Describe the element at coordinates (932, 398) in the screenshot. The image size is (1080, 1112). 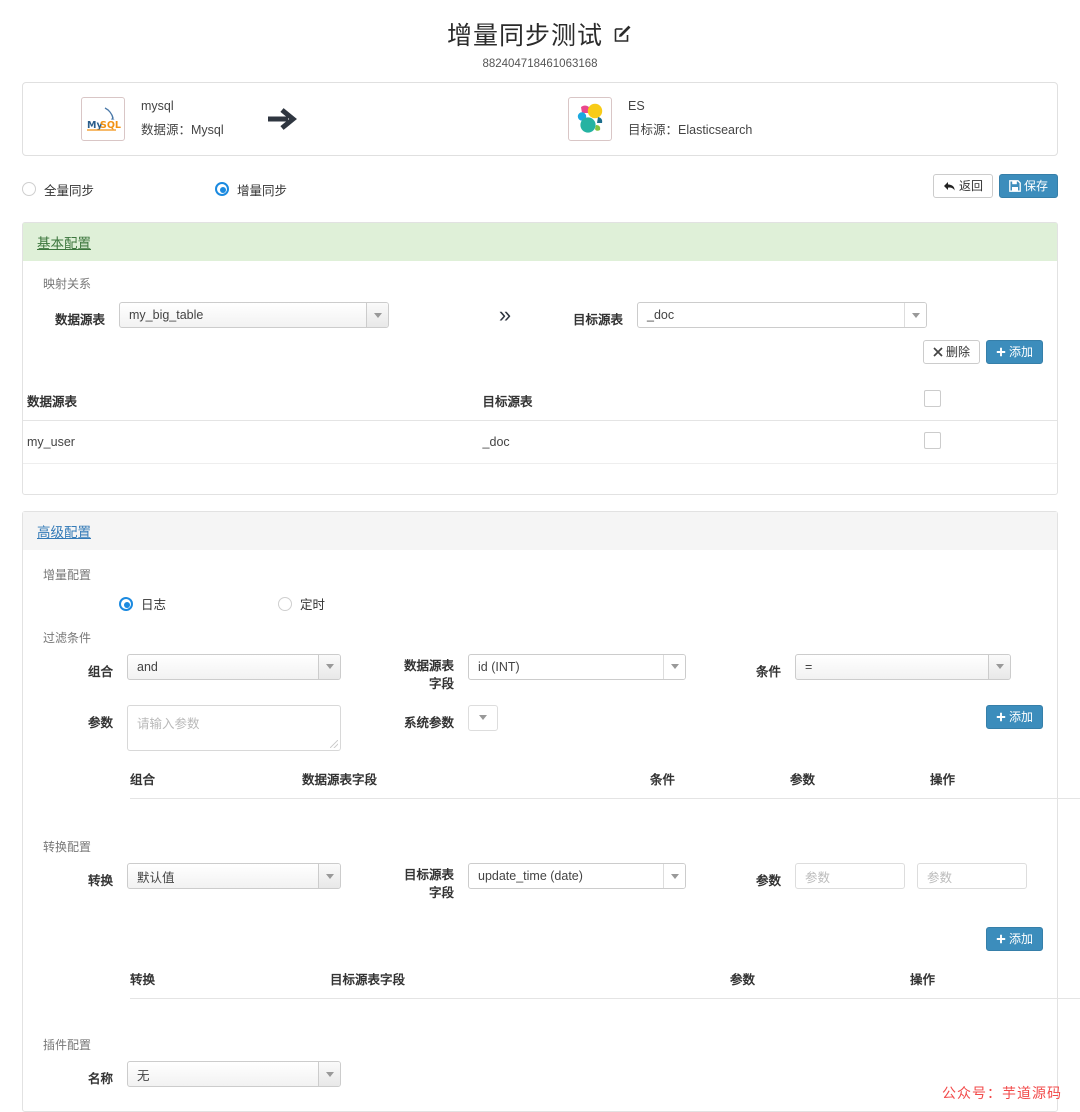
I see `select-all-checkbox` at that location.